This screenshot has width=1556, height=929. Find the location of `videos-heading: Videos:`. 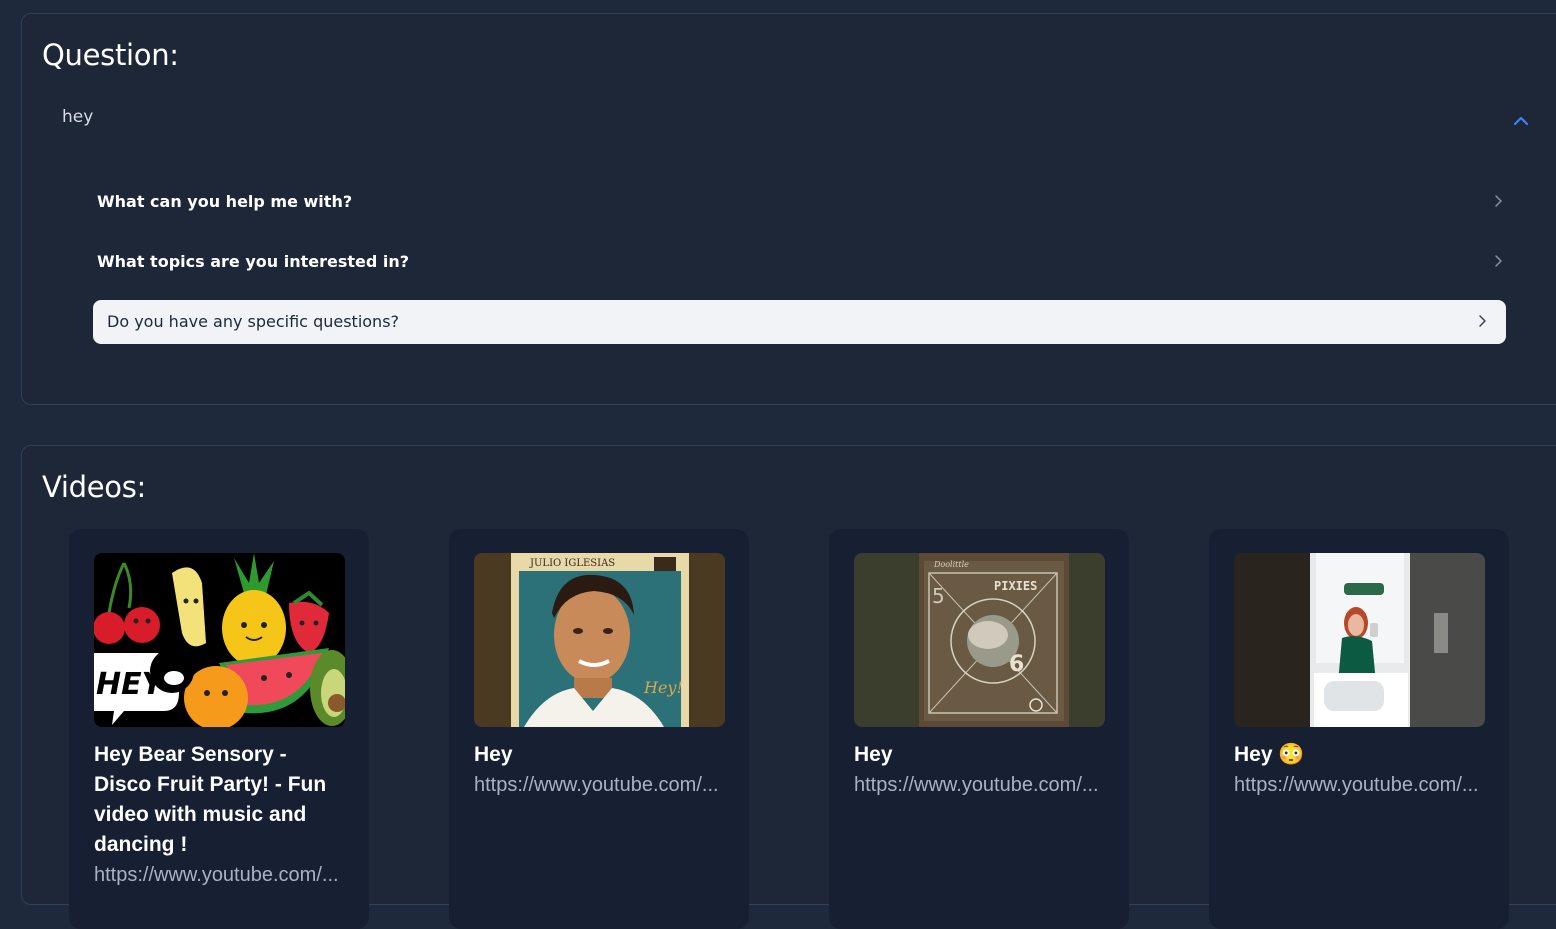

videos-heading: Videos: is located at coordinates (94, 487).